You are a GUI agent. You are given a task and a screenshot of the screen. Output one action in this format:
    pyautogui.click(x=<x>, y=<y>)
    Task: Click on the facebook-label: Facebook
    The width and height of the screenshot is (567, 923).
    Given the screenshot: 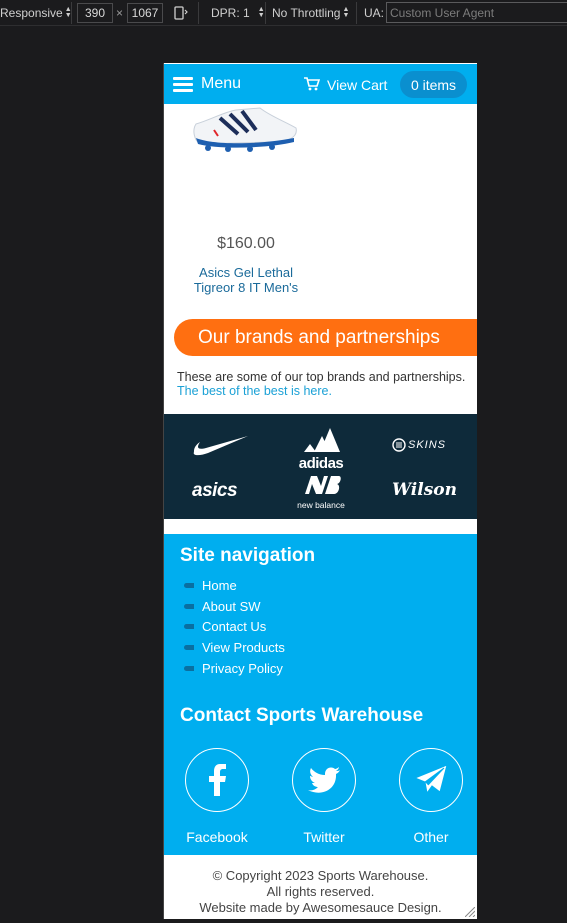 What is the action you would take?
    pyautogui.click(x=217, y=837)
    